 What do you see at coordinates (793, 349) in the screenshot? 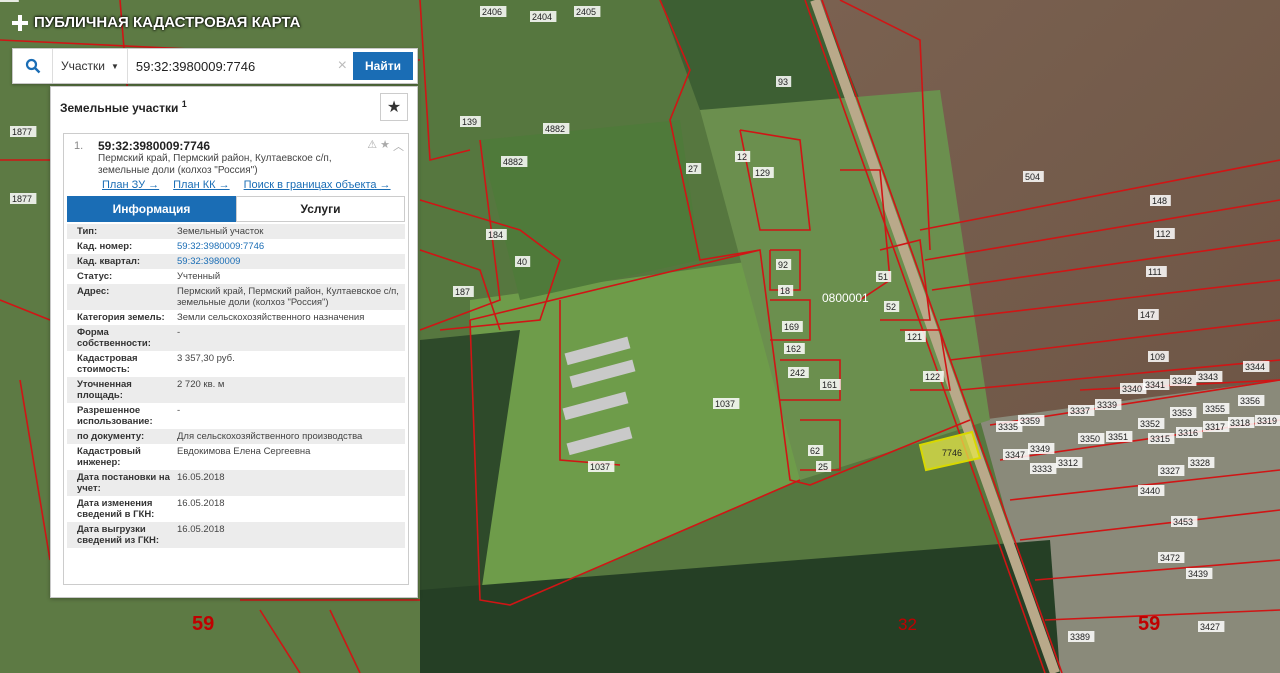
I see `parcel-label: 162` at bounding box center [793, 349].